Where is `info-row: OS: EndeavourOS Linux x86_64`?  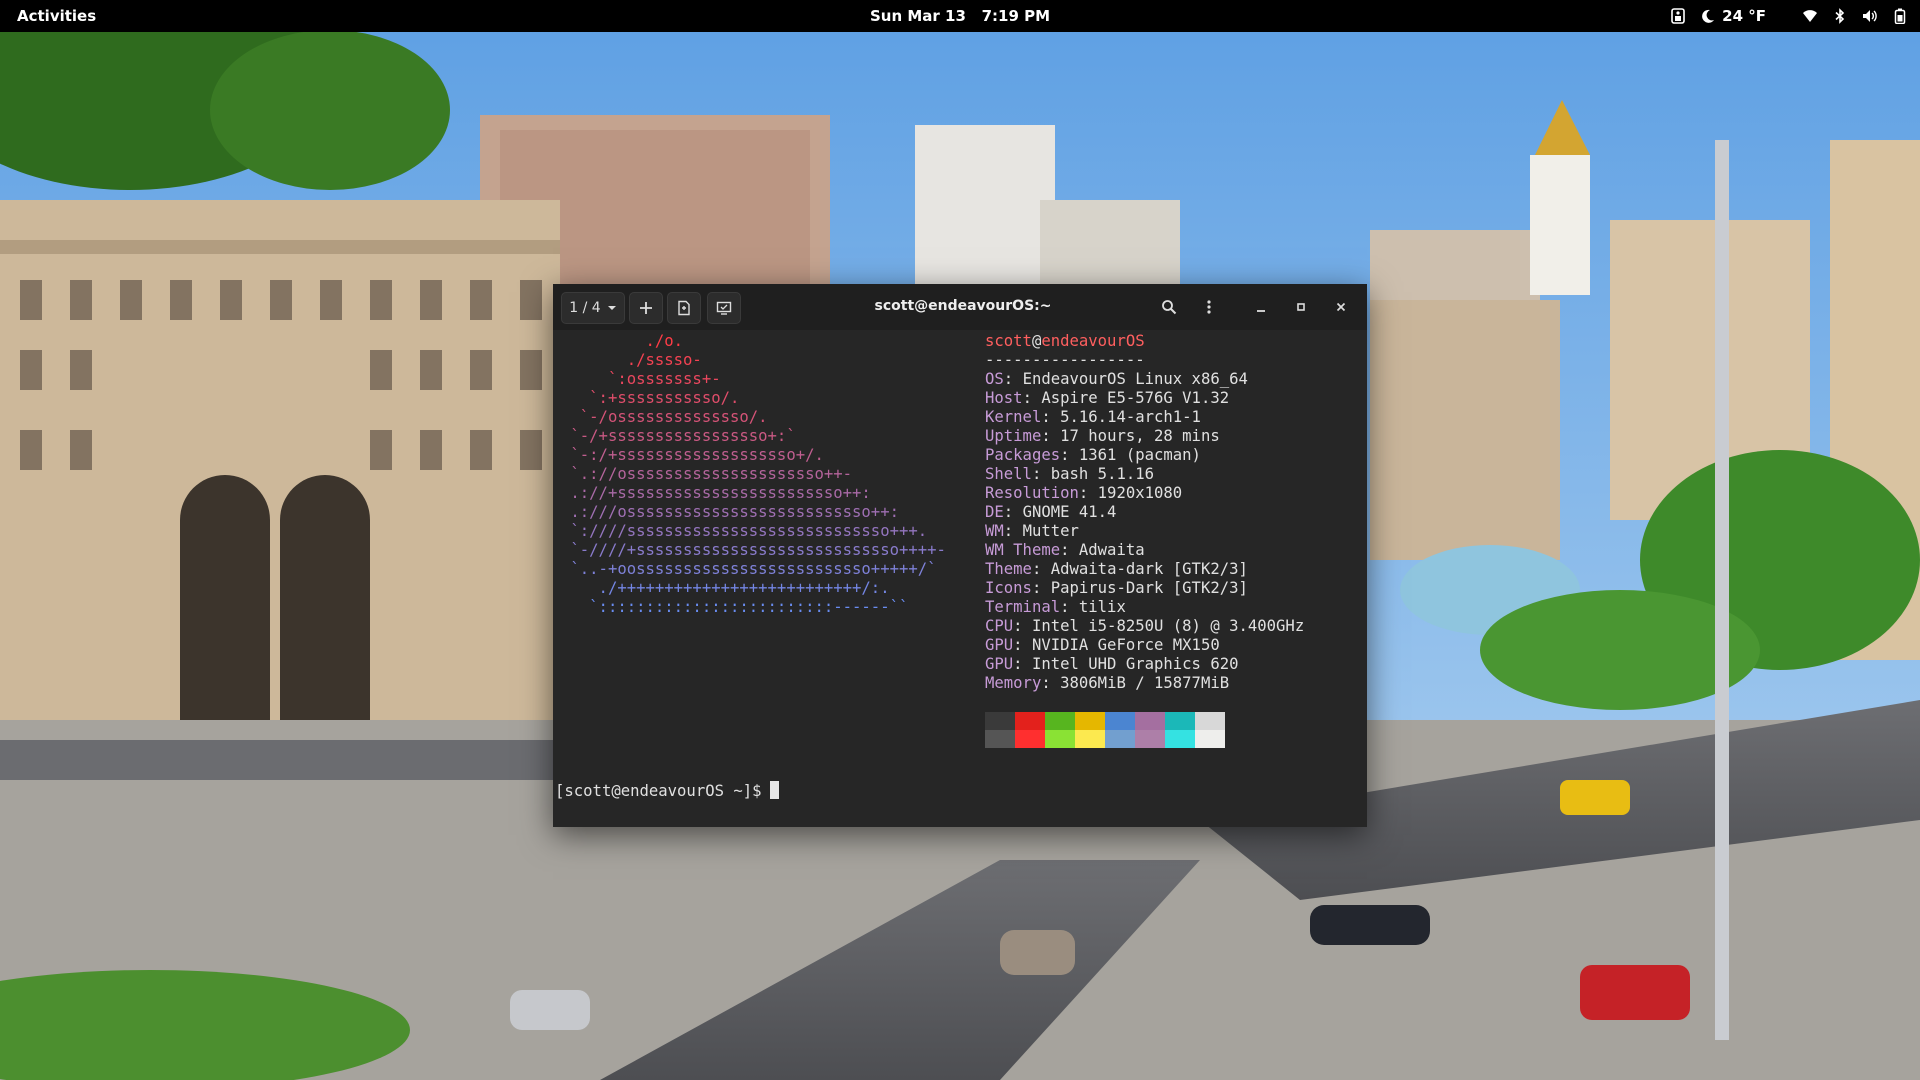 info-row: OS: EndeavourOS Linux x86_64 is located at coordinates (1116, 379).